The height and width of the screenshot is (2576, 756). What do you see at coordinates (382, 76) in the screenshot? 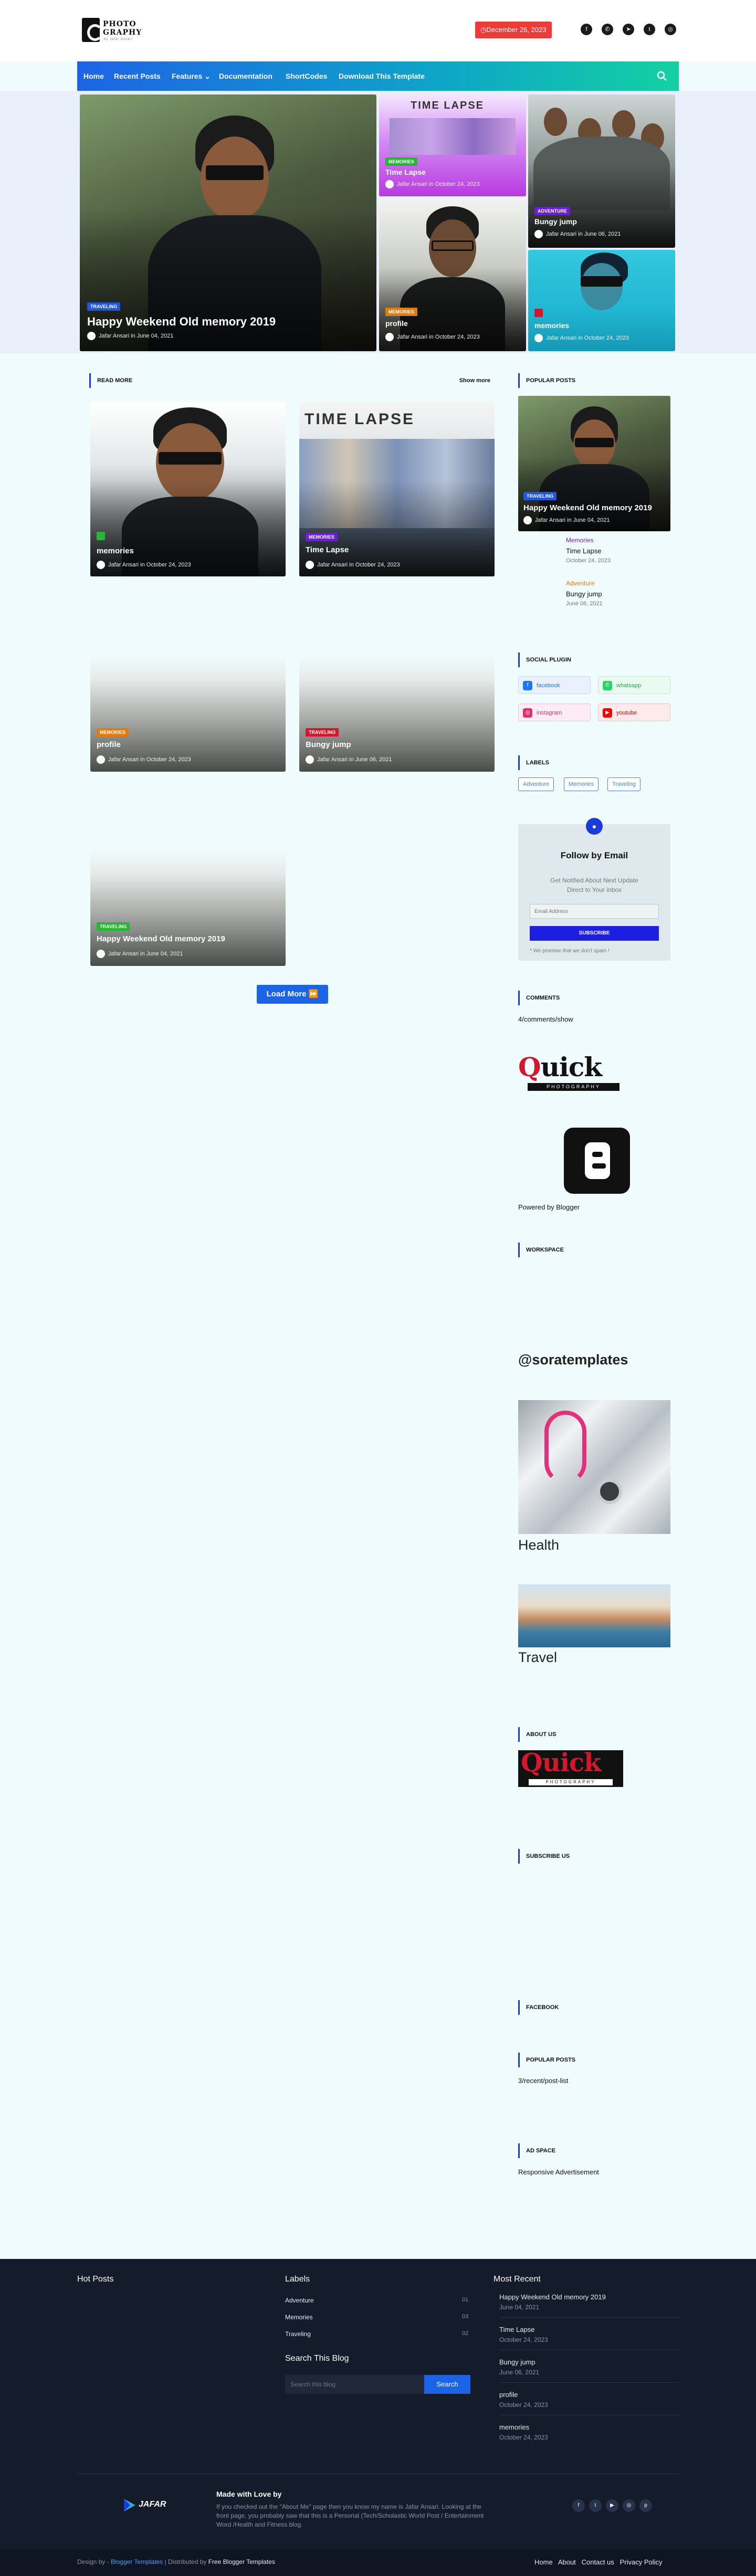
I see `nav-item-download: Download This Template` at bounding box center [382, 76].